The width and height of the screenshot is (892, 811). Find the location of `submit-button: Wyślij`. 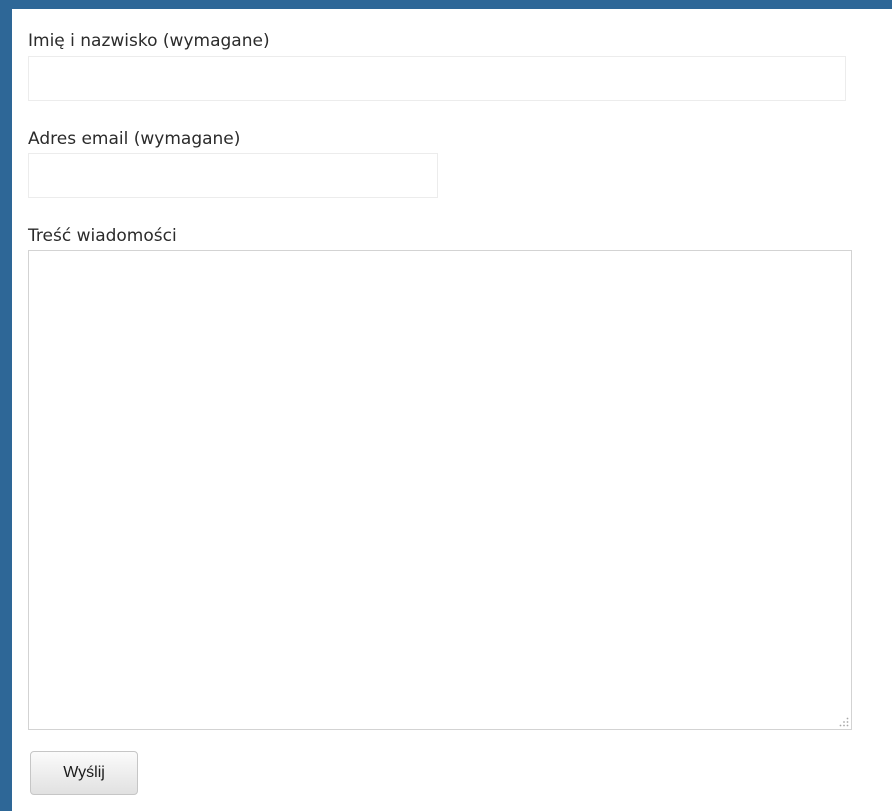

submit-button: Wyślij is located at coordinates (84, 773).